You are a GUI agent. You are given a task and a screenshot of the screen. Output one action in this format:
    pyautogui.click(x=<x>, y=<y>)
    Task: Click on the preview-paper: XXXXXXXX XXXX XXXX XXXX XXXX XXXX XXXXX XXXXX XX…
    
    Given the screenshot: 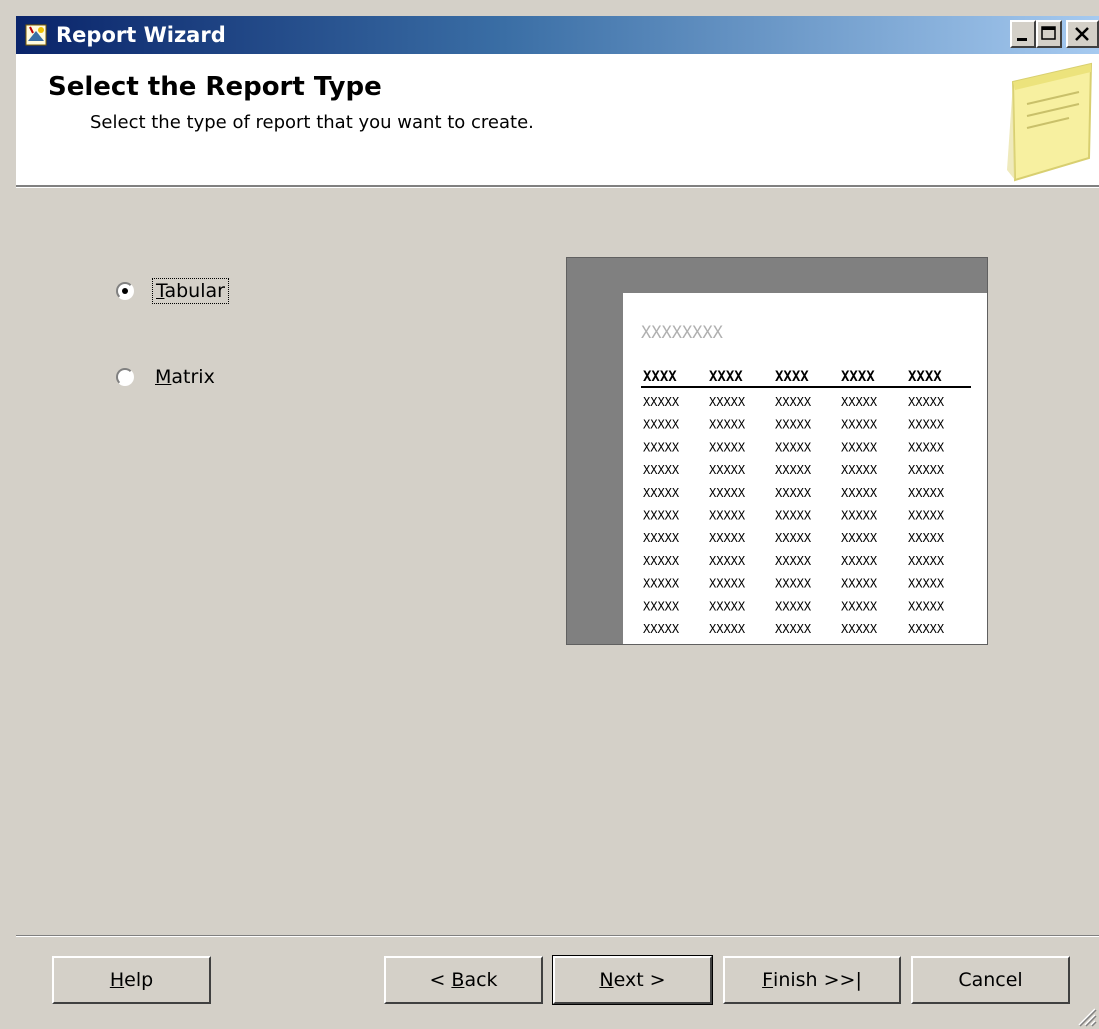 What is the action you would take?
    pyautogui.click(x=805, y=468)
    